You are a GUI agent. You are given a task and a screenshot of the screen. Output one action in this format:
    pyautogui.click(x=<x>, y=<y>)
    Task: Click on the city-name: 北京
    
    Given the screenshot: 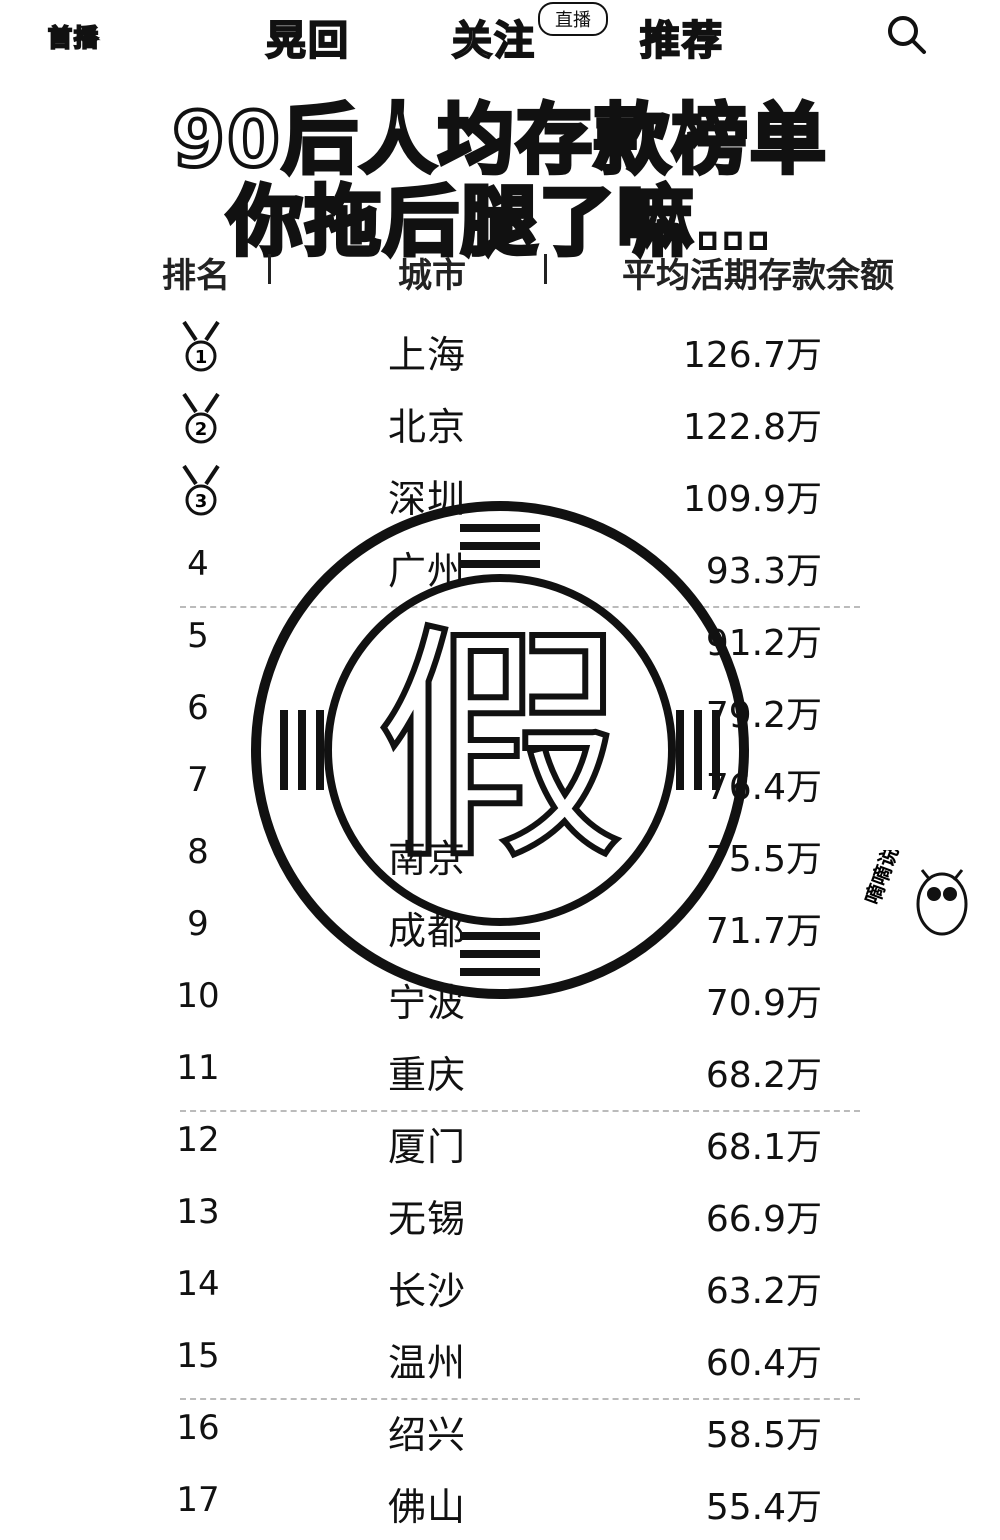 What is the action you would take?
    pyautogui.click(x=427, y=427)
    